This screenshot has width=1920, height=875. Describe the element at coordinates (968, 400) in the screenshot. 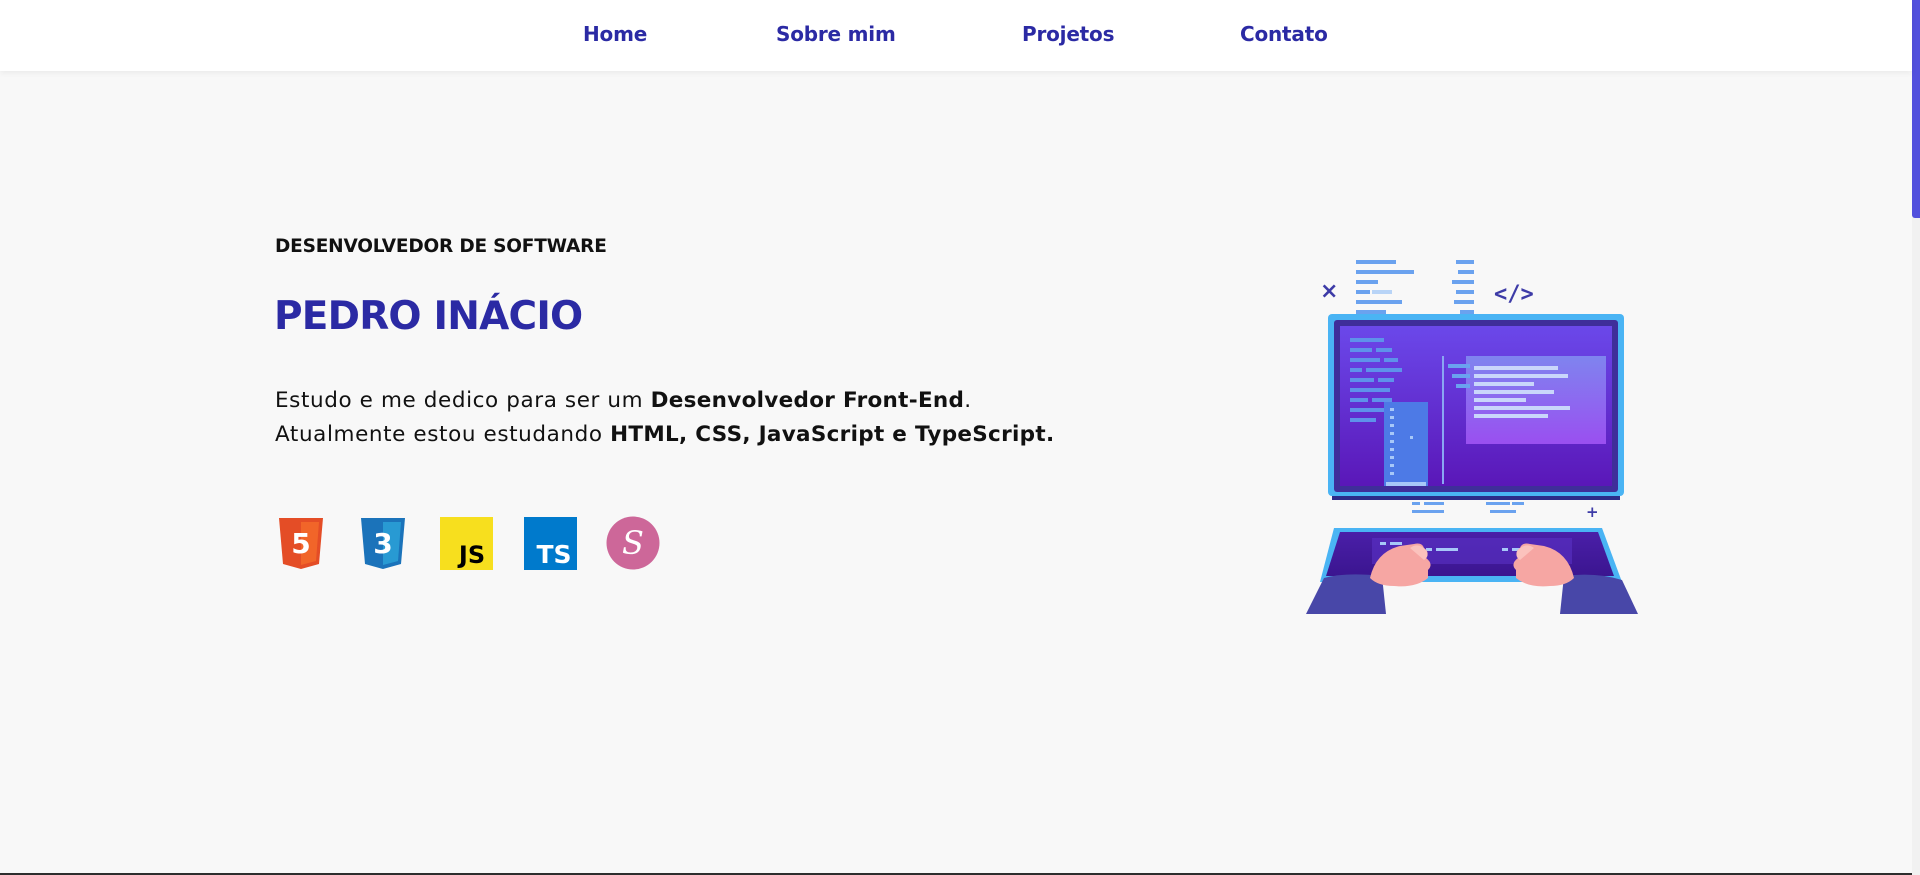

I see `desc-line1-suffix: .` at that location.